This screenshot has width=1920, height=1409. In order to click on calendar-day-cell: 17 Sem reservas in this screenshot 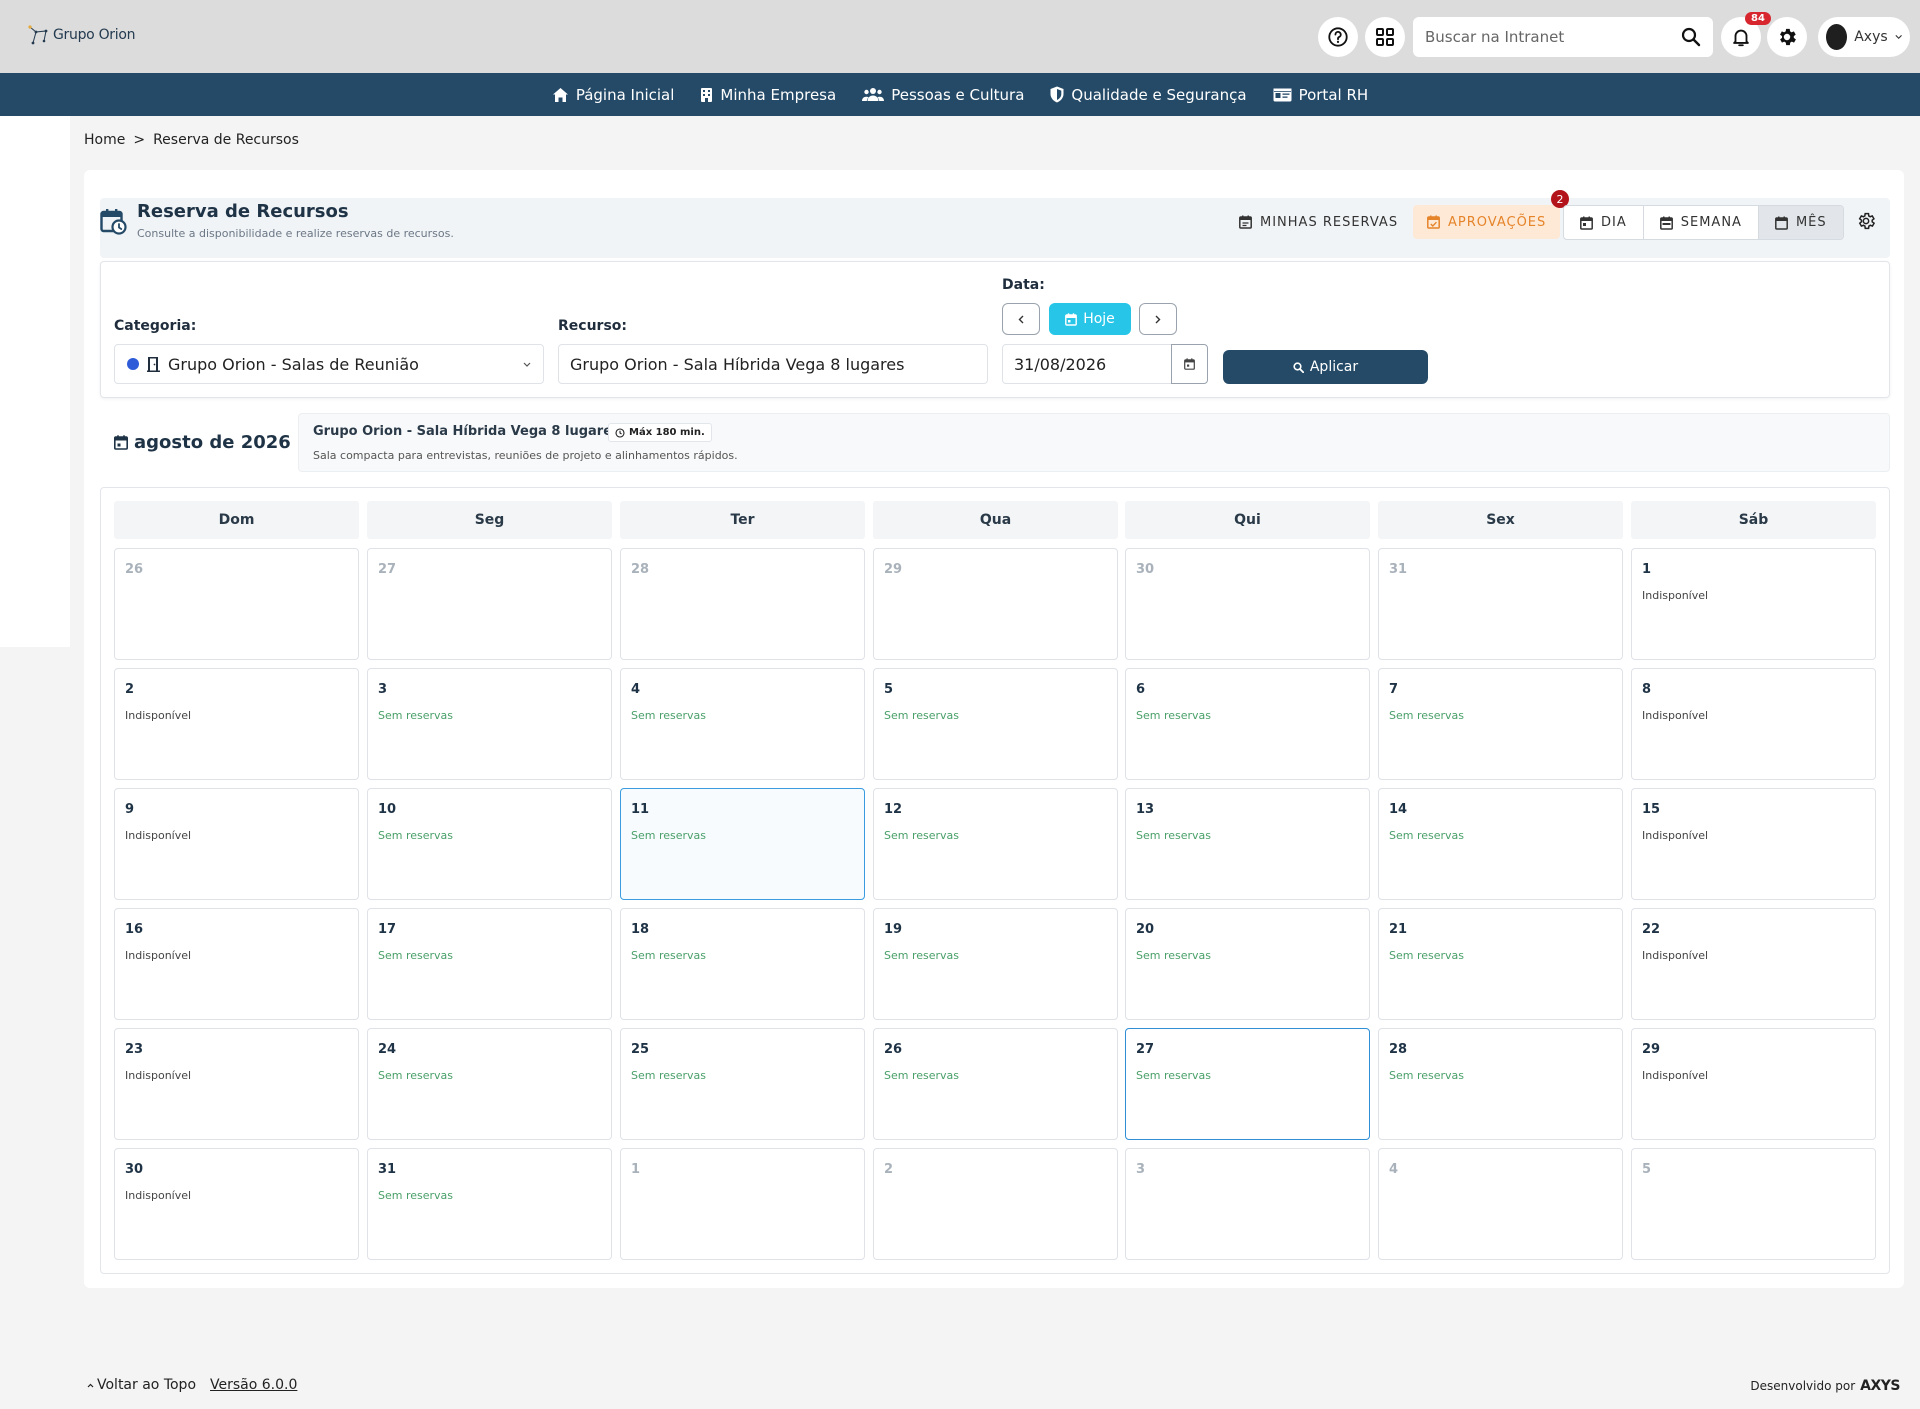, I will do `click(489, 964)`.